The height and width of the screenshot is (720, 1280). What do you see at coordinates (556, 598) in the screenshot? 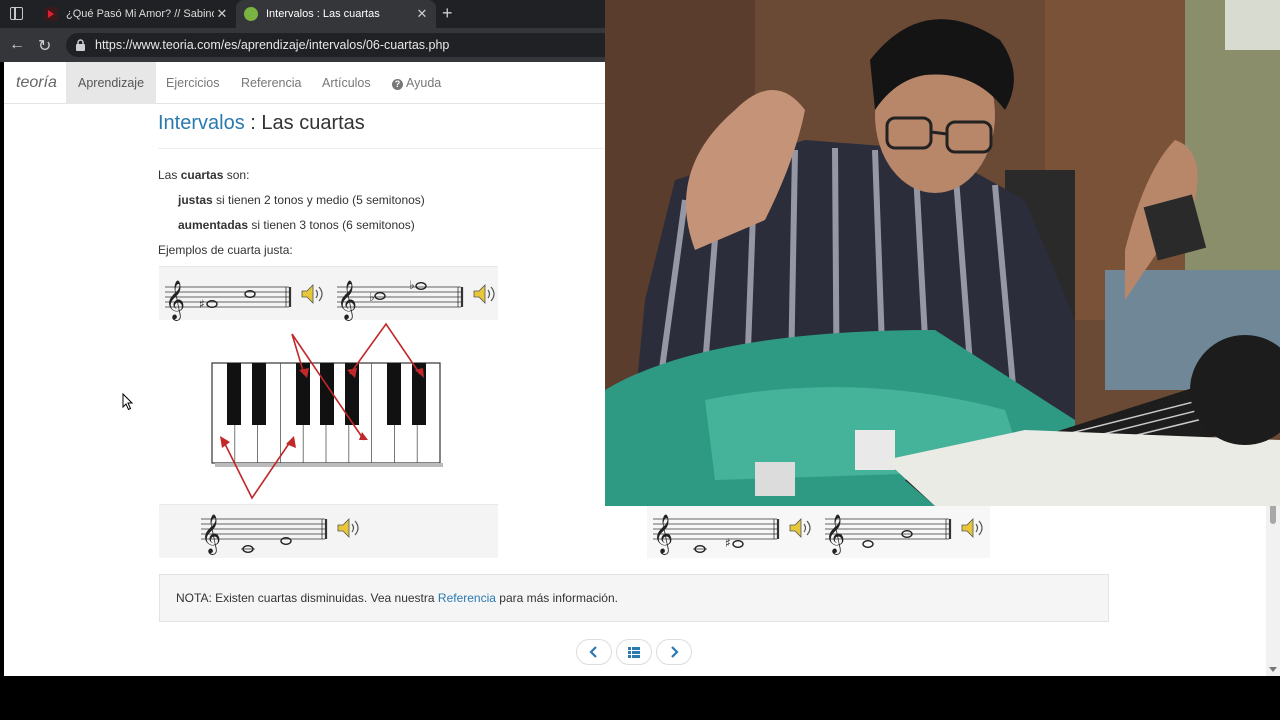
I see `note-post: para más información.` at bounding box center [556, 598].